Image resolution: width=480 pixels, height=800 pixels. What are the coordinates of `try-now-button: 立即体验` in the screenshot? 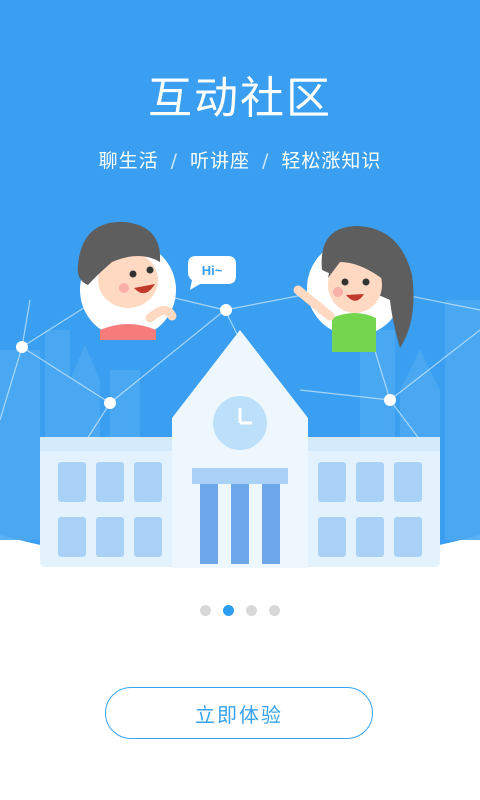 It's located at (239, 713).